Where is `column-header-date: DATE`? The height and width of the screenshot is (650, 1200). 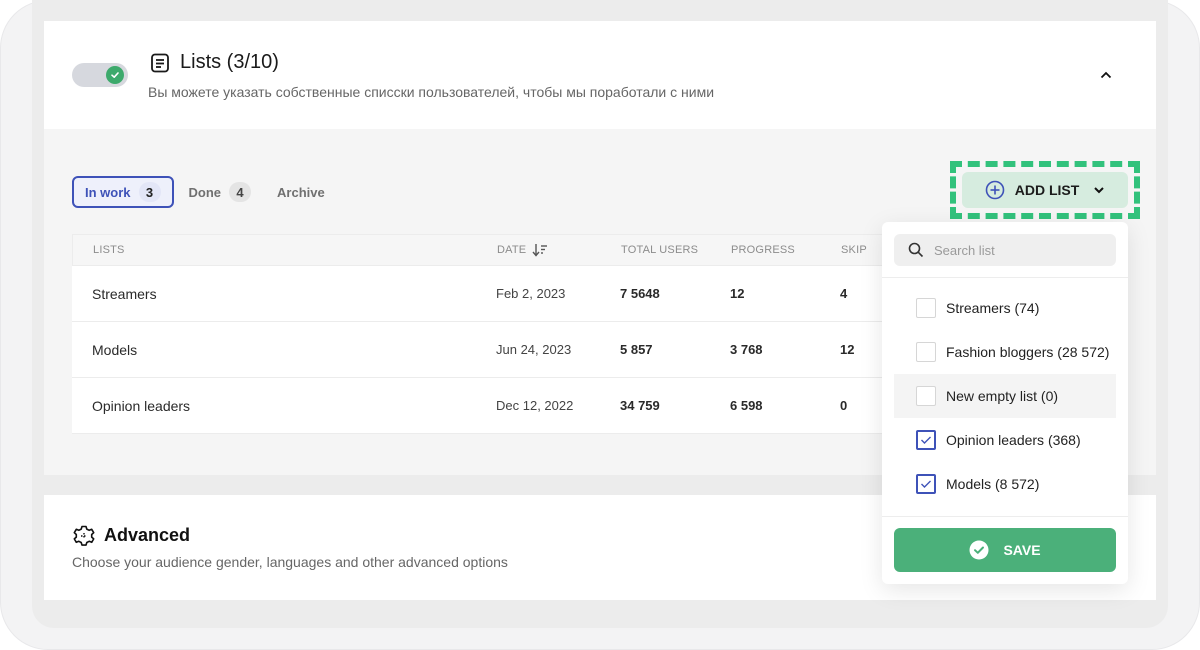 column-header-date: DATE is located at coordinates (522, 250).